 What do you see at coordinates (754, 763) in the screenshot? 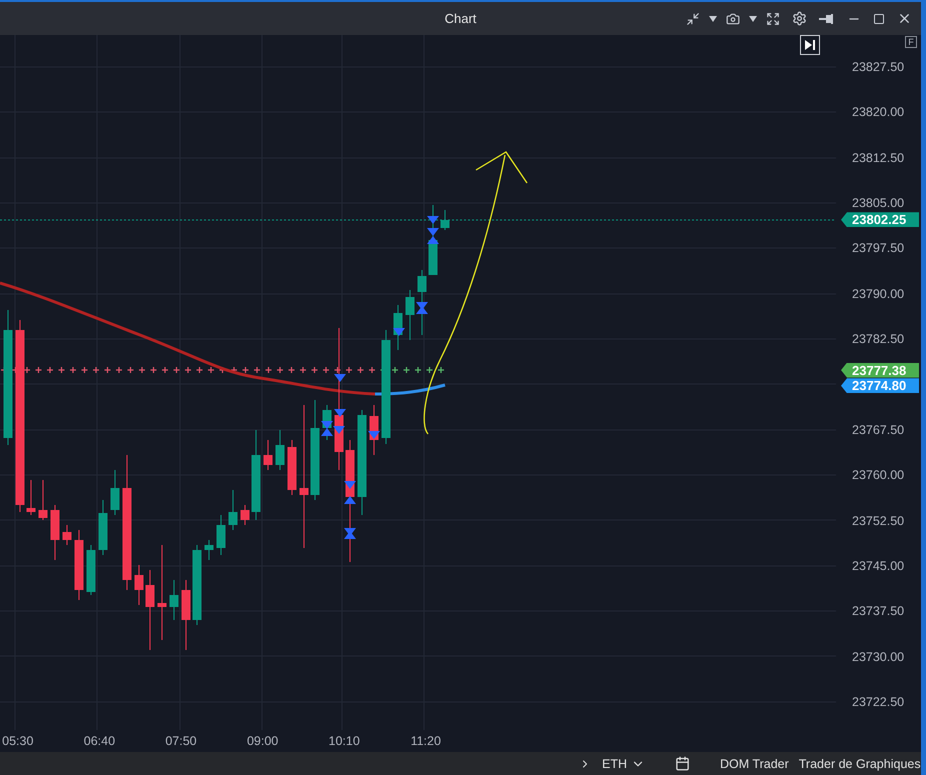
I see `tab-button: DOM Trader` at bounding box center [754, 763].